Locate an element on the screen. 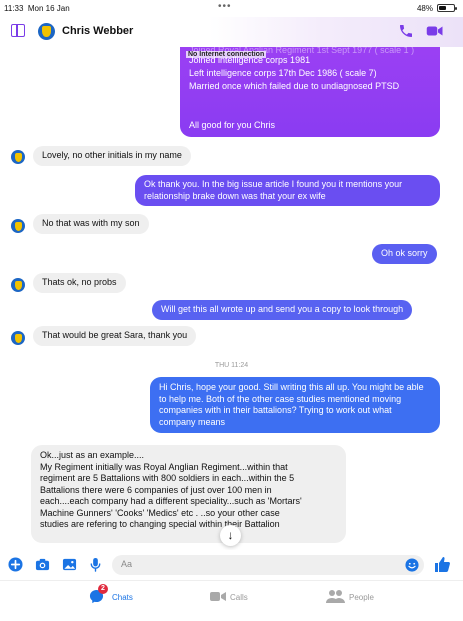 This screenshot has width=463, height=621. status-time: 11:33 Mon 16 Jan is located at coordinates (37, 8).